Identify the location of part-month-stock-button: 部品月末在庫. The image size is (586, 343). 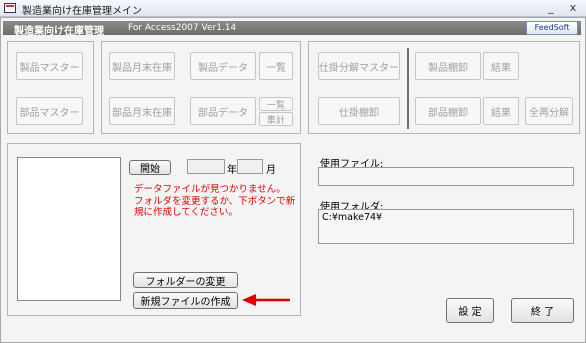
(142, 111).